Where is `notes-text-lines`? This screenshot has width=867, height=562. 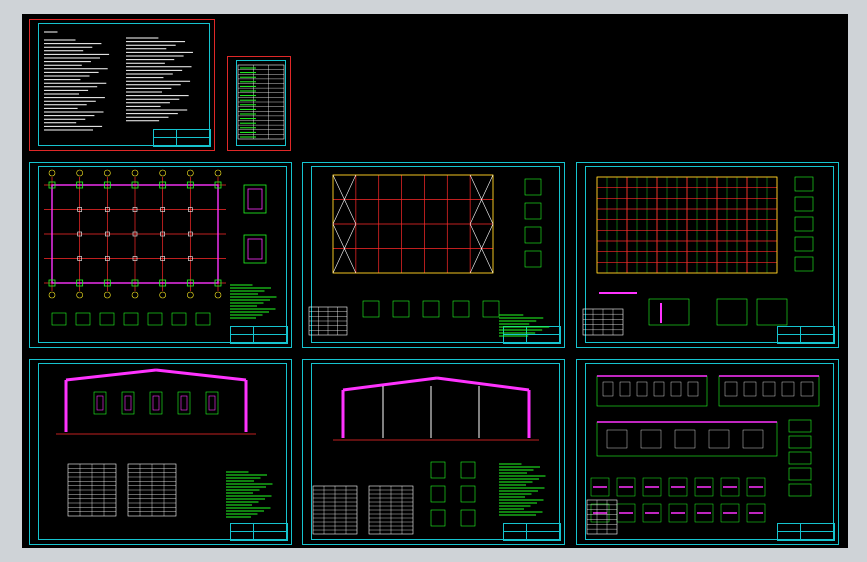 notes-text-lines is located at coordinates (118, 81).